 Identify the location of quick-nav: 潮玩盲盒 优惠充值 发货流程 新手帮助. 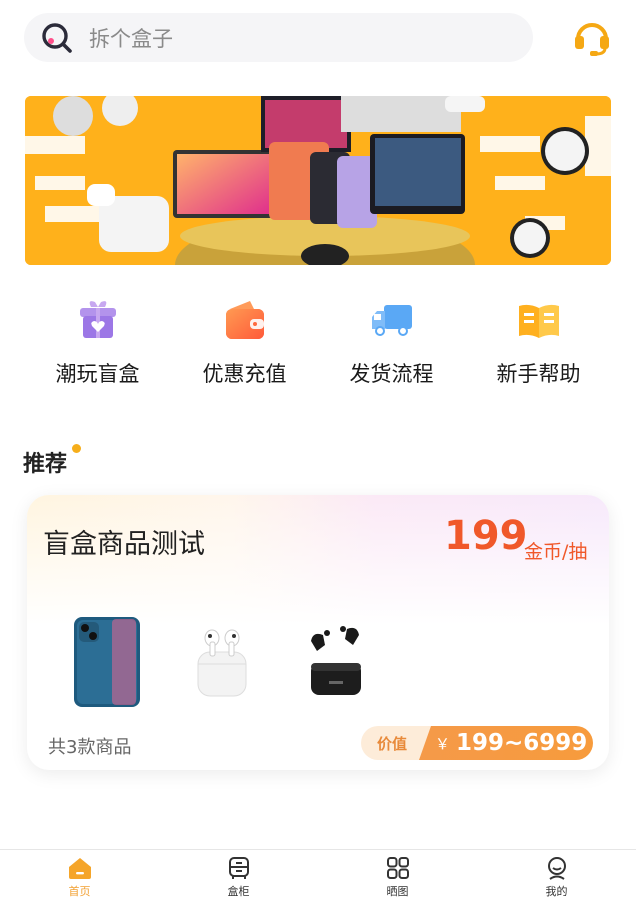
(318, 346).